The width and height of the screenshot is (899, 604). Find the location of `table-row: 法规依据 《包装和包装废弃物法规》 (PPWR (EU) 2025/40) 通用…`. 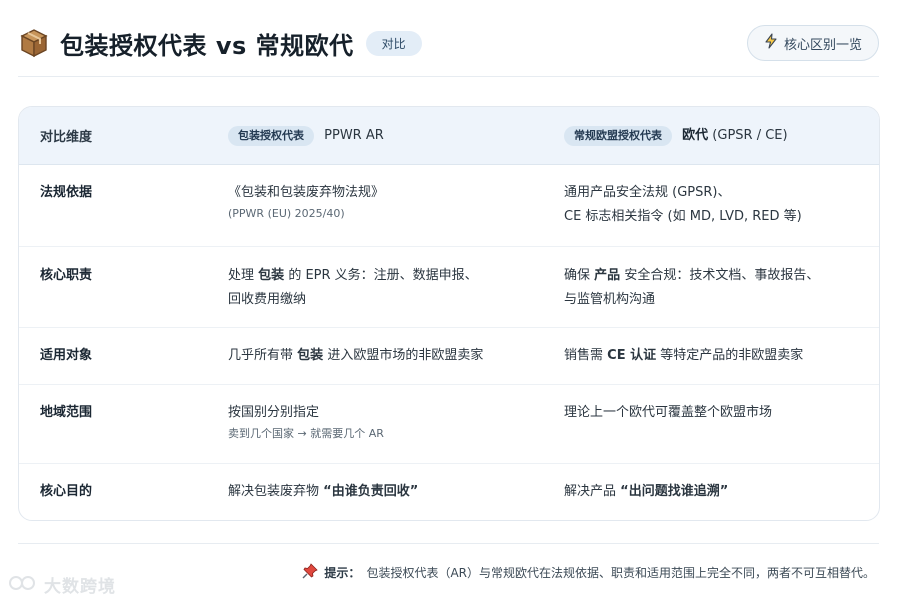

table-row: 法规依据 《包装和包装废弃物法规》 (PPWR (EU) 2025/40) 通用… is located at coordinates (449, 206).